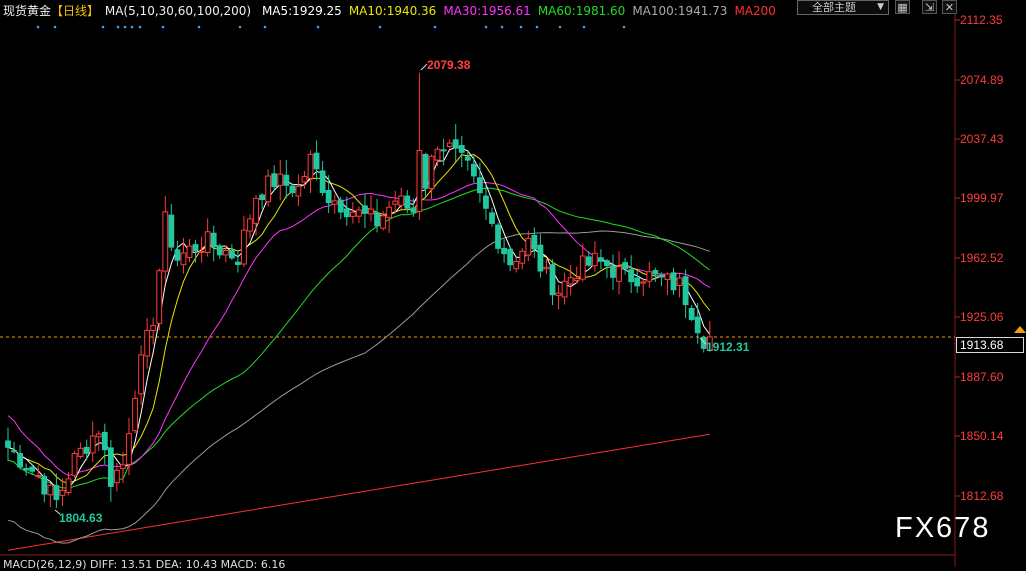 This screenshot has width=1026, height=571. What do you see at coordinates (982, 436) in the screenshot?
I see `price-tick-label: 1850.14` at bounding box center [982, 436].